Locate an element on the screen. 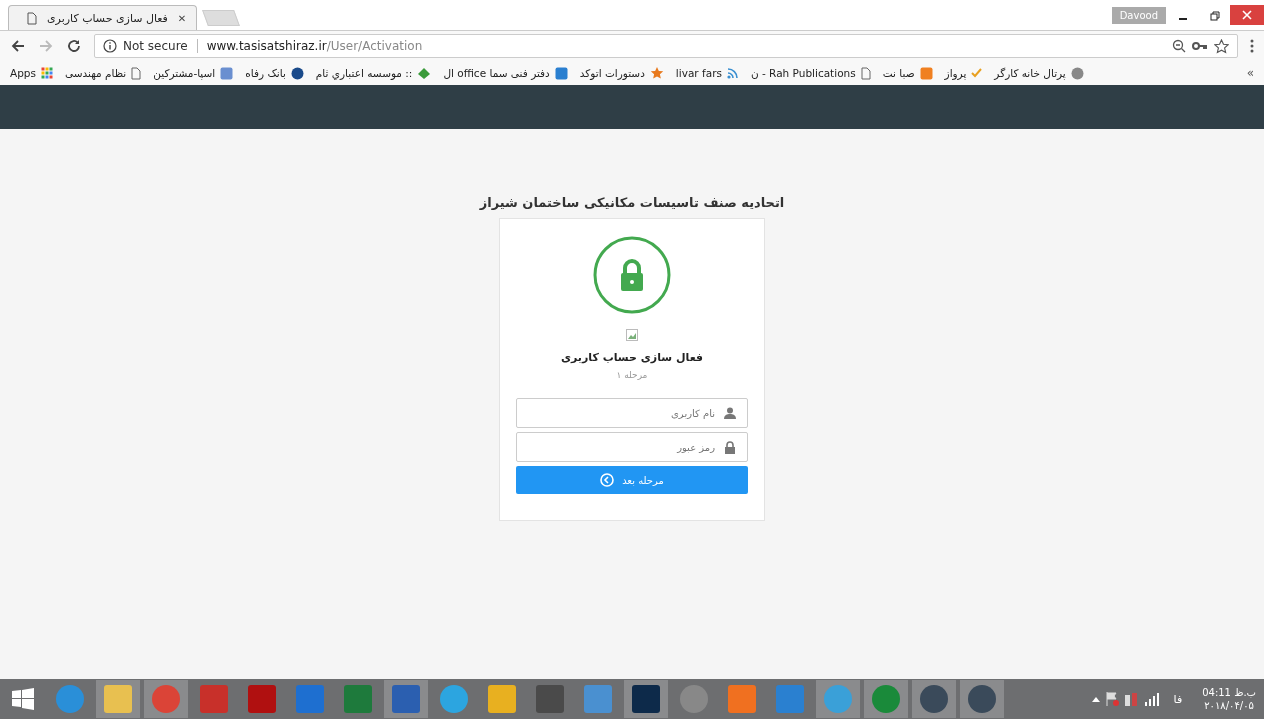 Image resolution: width=1264 pixels, height=719 pixels. chevron-circle-icon is located at coordinates (607, 480).